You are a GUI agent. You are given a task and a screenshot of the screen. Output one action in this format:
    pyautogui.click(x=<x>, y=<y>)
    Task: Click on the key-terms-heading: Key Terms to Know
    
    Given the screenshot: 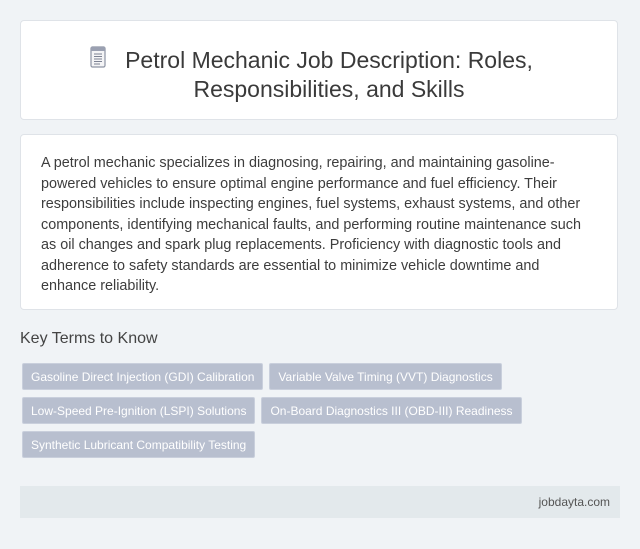 What is the action you would take?
    pyautogui.click(x=89, y=338)
    